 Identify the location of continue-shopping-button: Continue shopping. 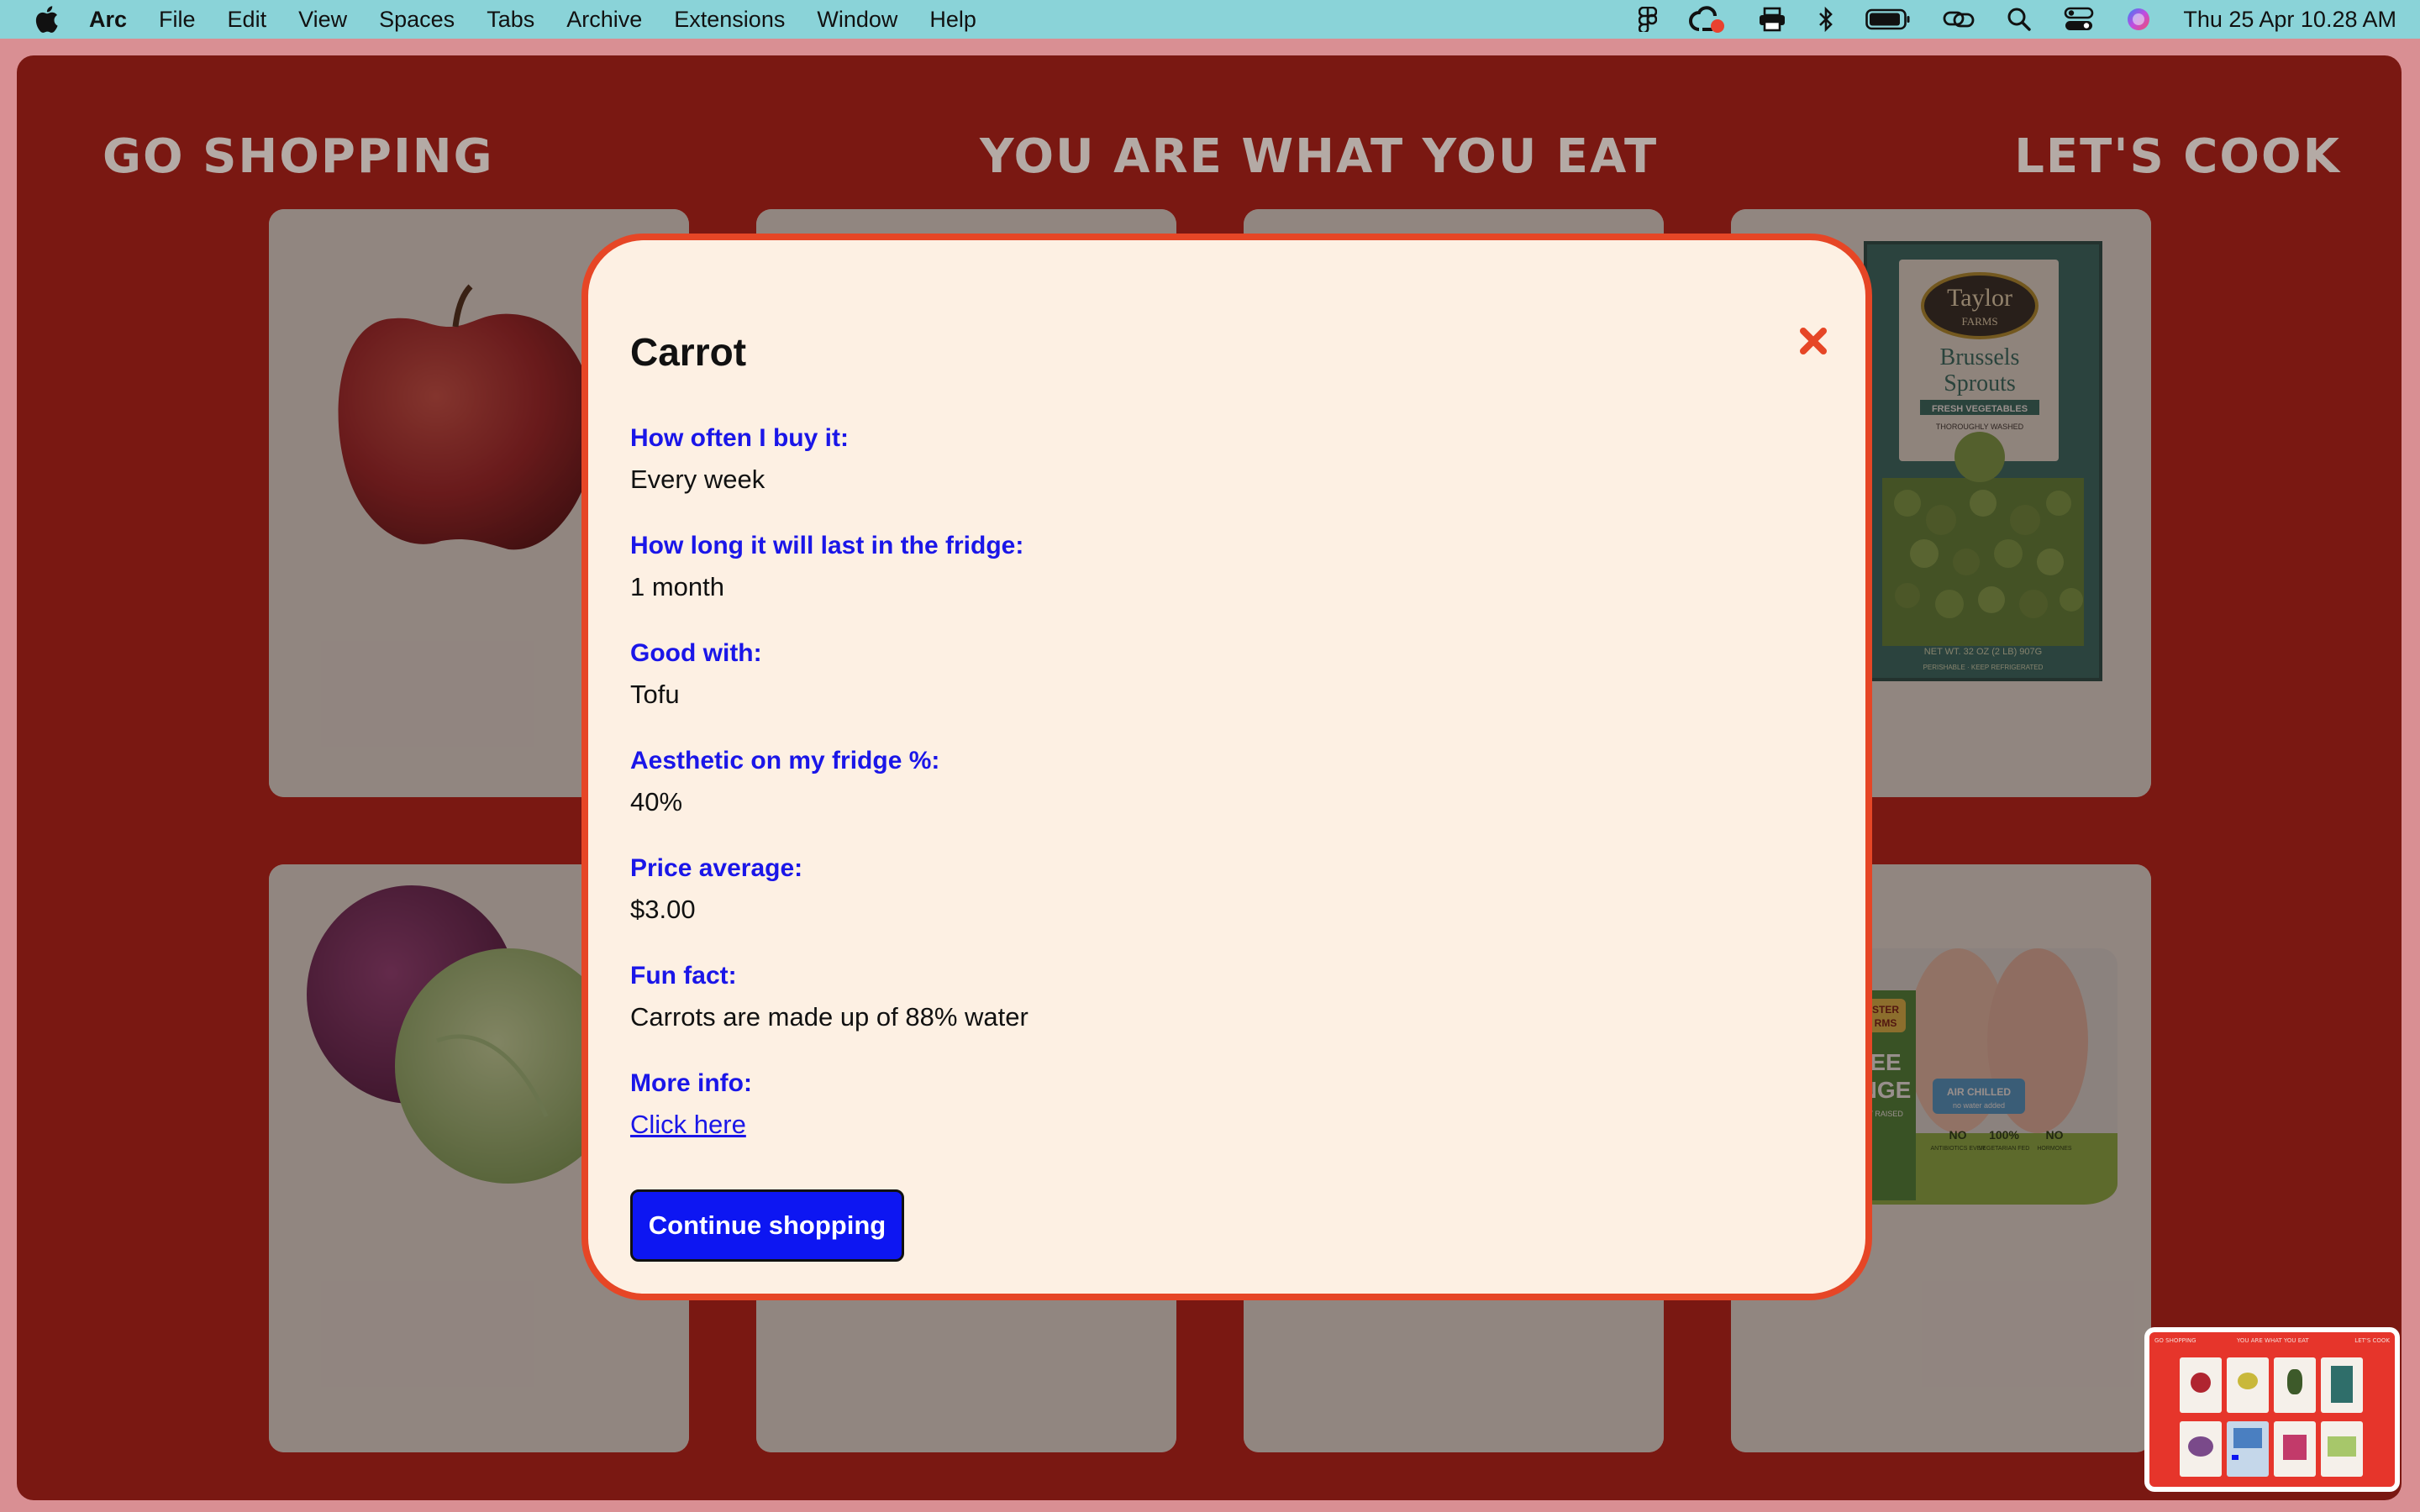
(767, 1225).